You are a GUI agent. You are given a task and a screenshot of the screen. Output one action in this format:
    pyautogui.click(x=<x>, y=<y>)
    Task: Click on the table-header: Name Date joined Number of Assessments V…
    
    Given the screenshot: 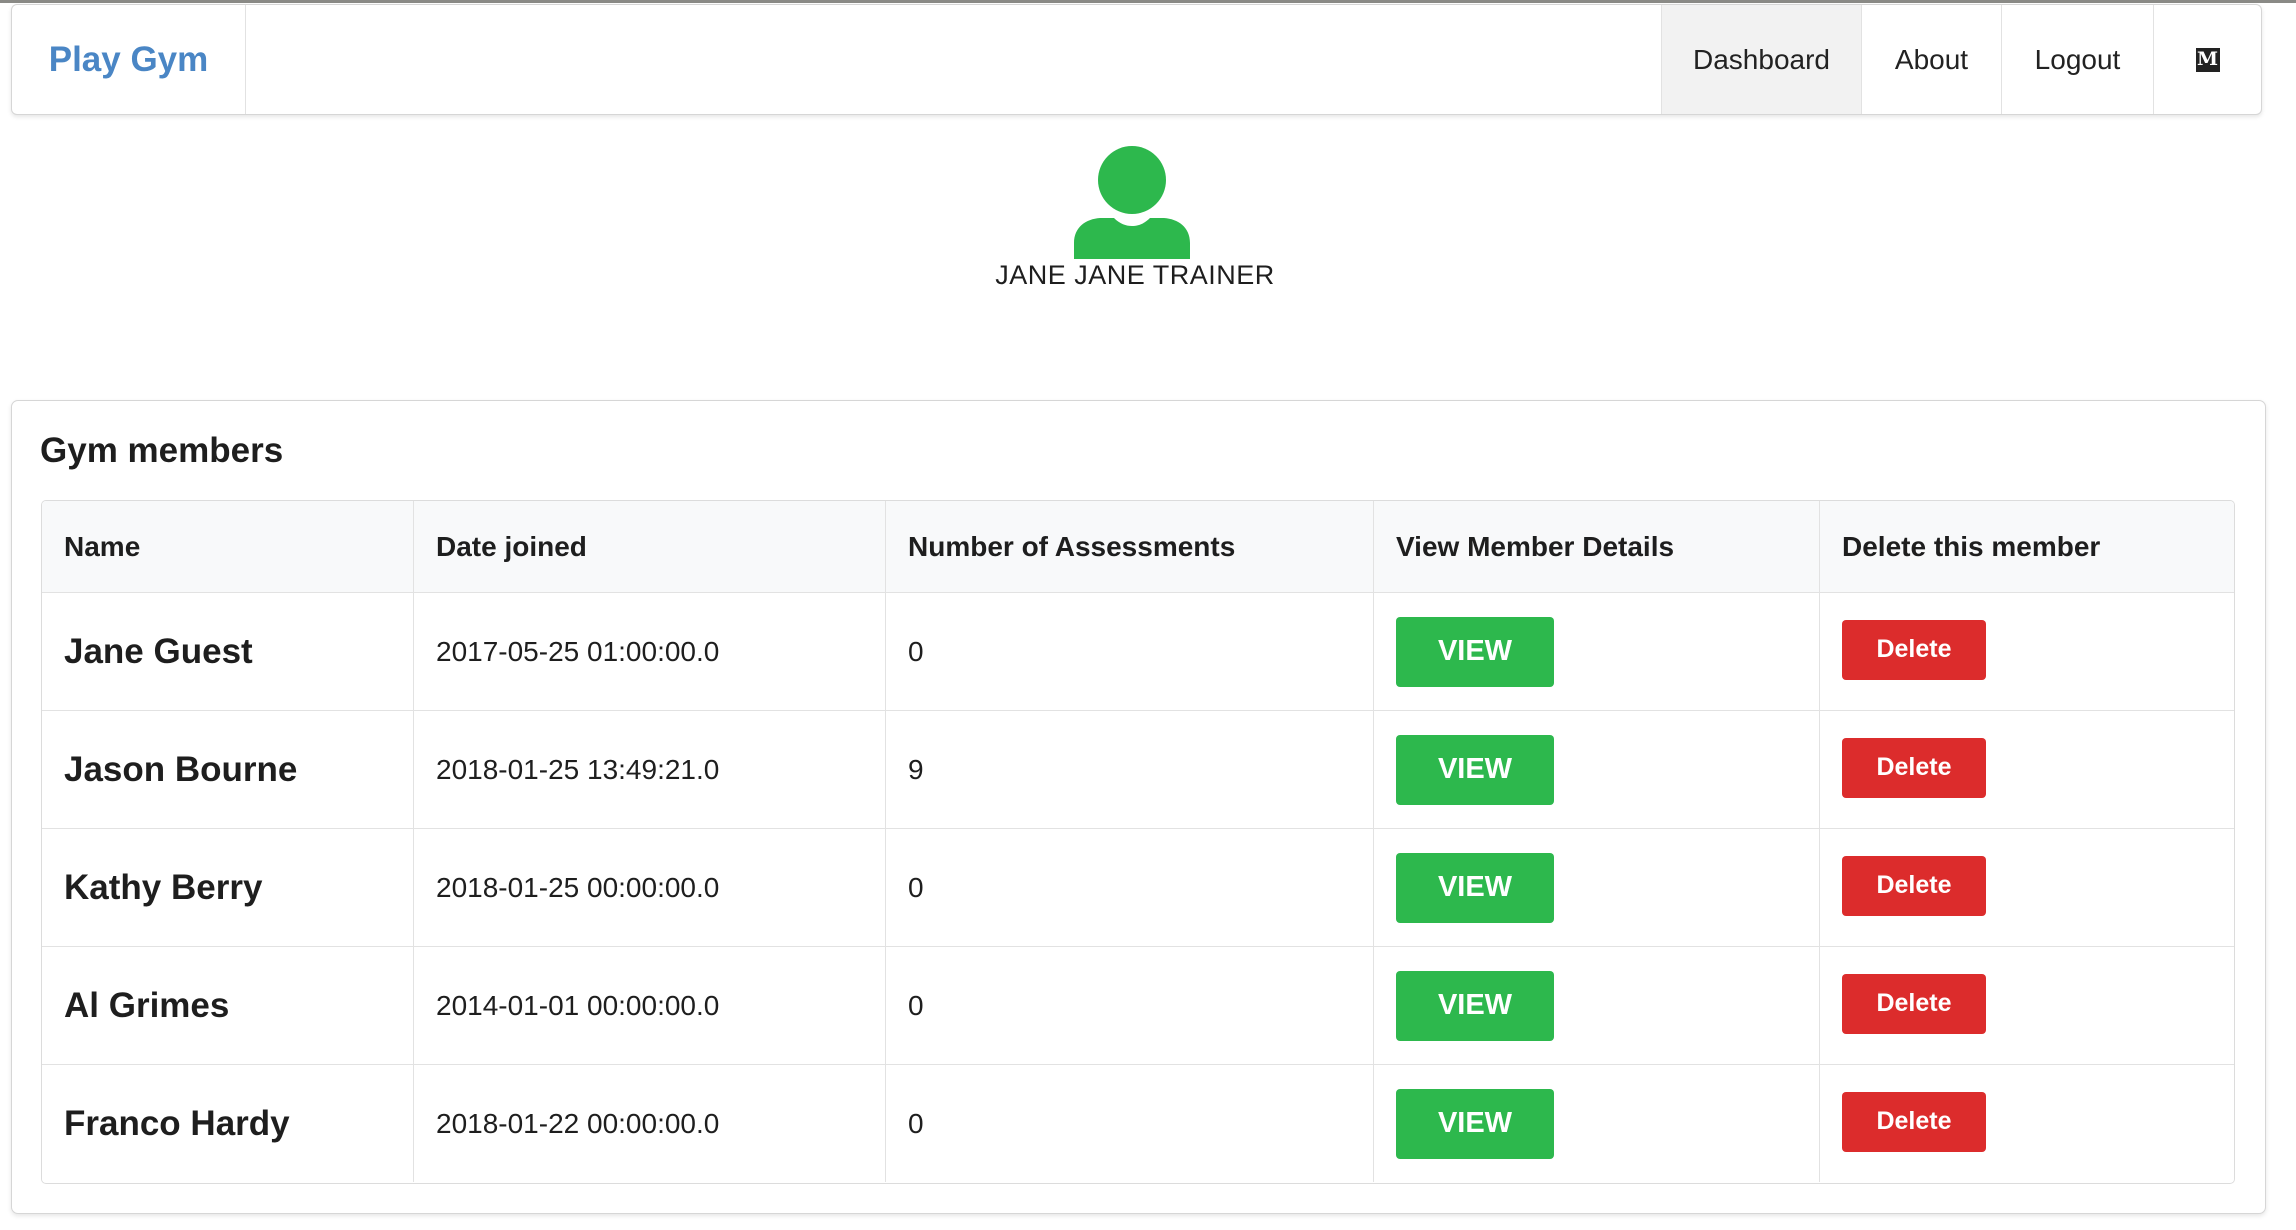 What is the action you would take?
    pyautogui.click(x=1138, y=546)
    